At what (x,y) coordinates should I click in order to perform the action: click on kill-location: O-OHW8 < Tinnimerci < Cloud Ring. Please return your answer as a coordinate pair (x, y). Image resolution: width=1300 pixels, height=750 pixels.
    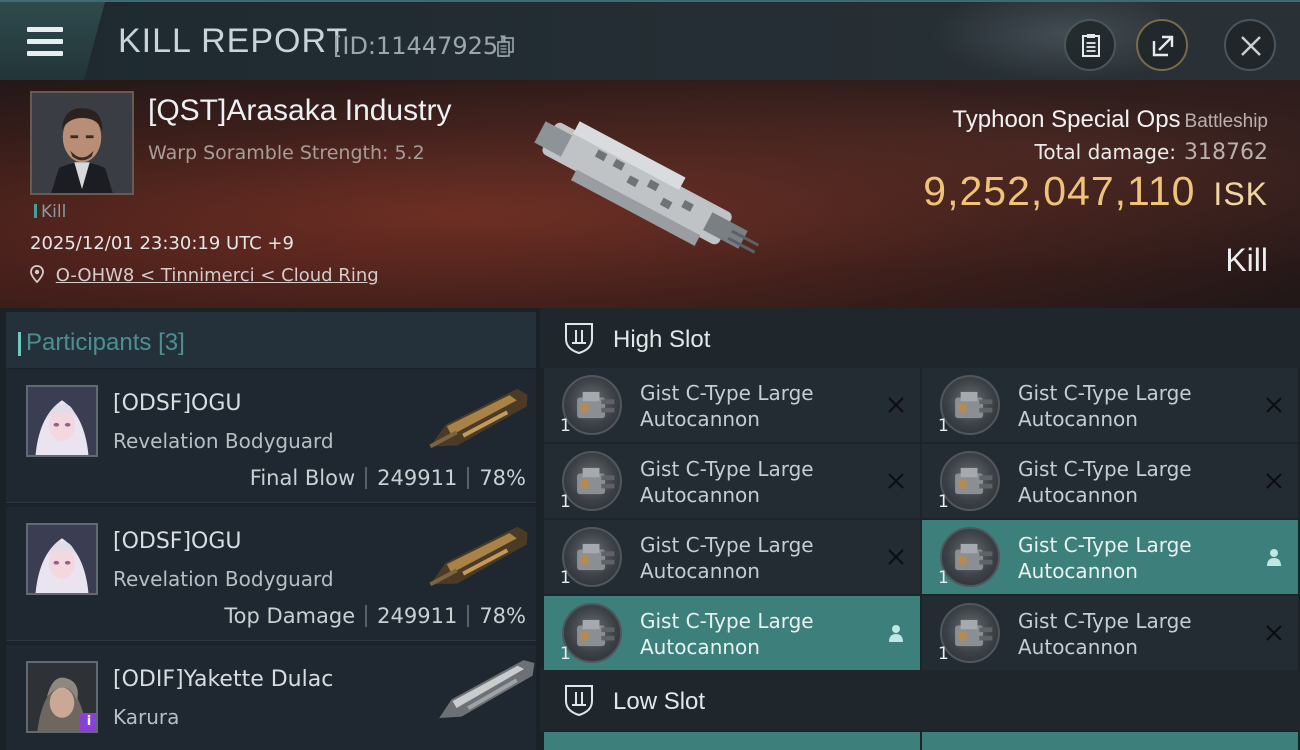
    Looking at the image, I should click on (204, 275).